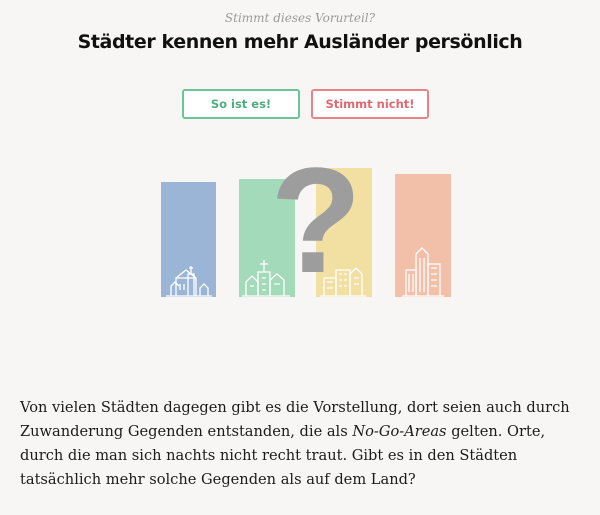 This screenshot has height=515, width=600. I want to click on bar-city, so click(423, 235).